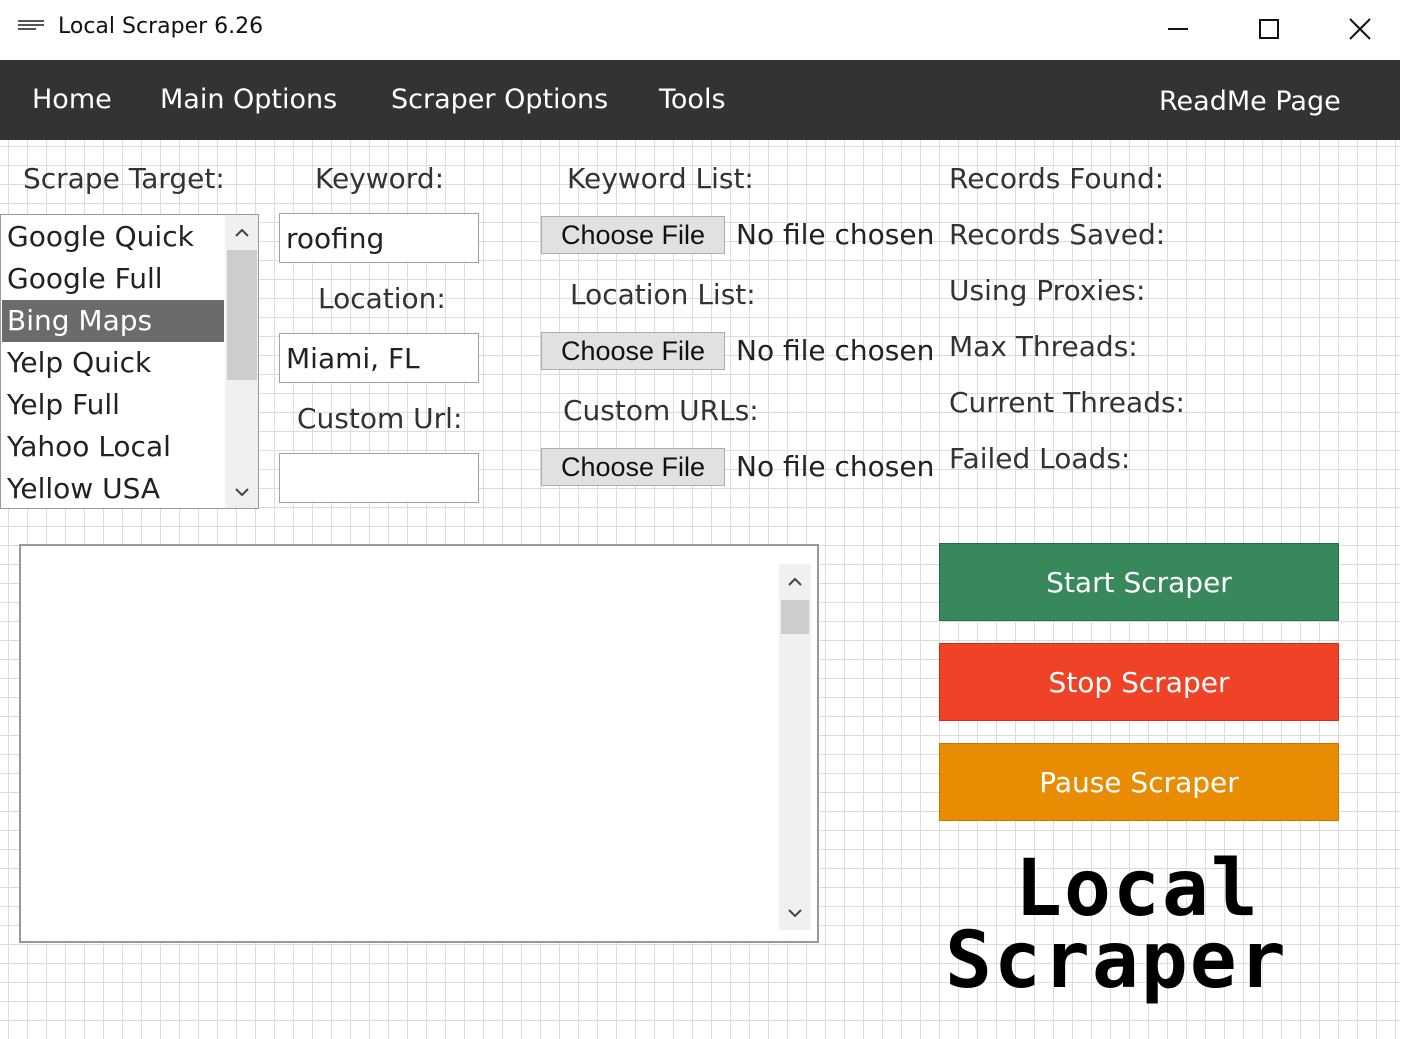 This screenshot has width=1407, height=1039. What do you see at coordinates (1057, 234) in the screenshot?
I see `records-saved-label: Records Saved:` at bounding box center [1057, 234].